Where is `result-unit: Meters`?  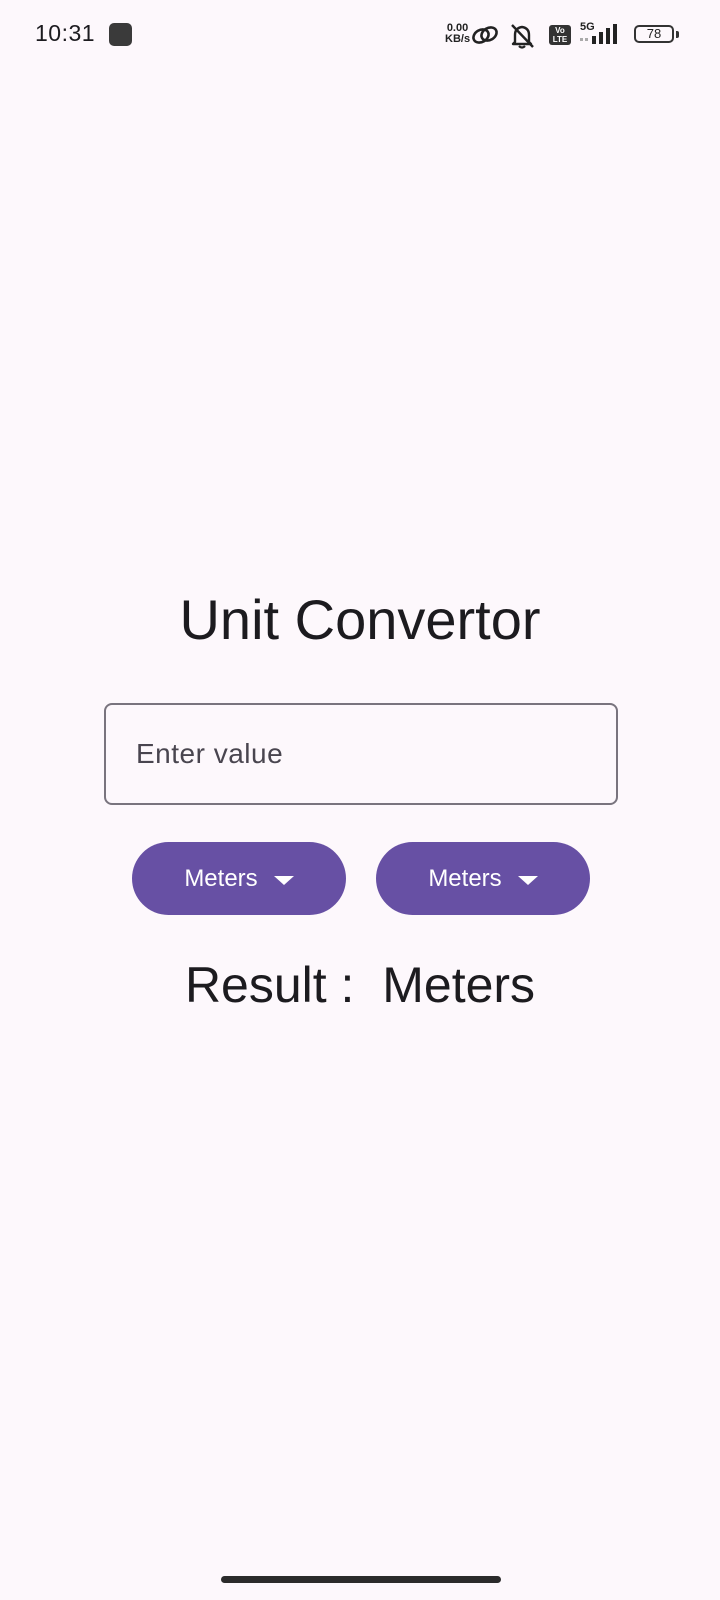 result-unit: Meters is located at coordinates (459, 985).